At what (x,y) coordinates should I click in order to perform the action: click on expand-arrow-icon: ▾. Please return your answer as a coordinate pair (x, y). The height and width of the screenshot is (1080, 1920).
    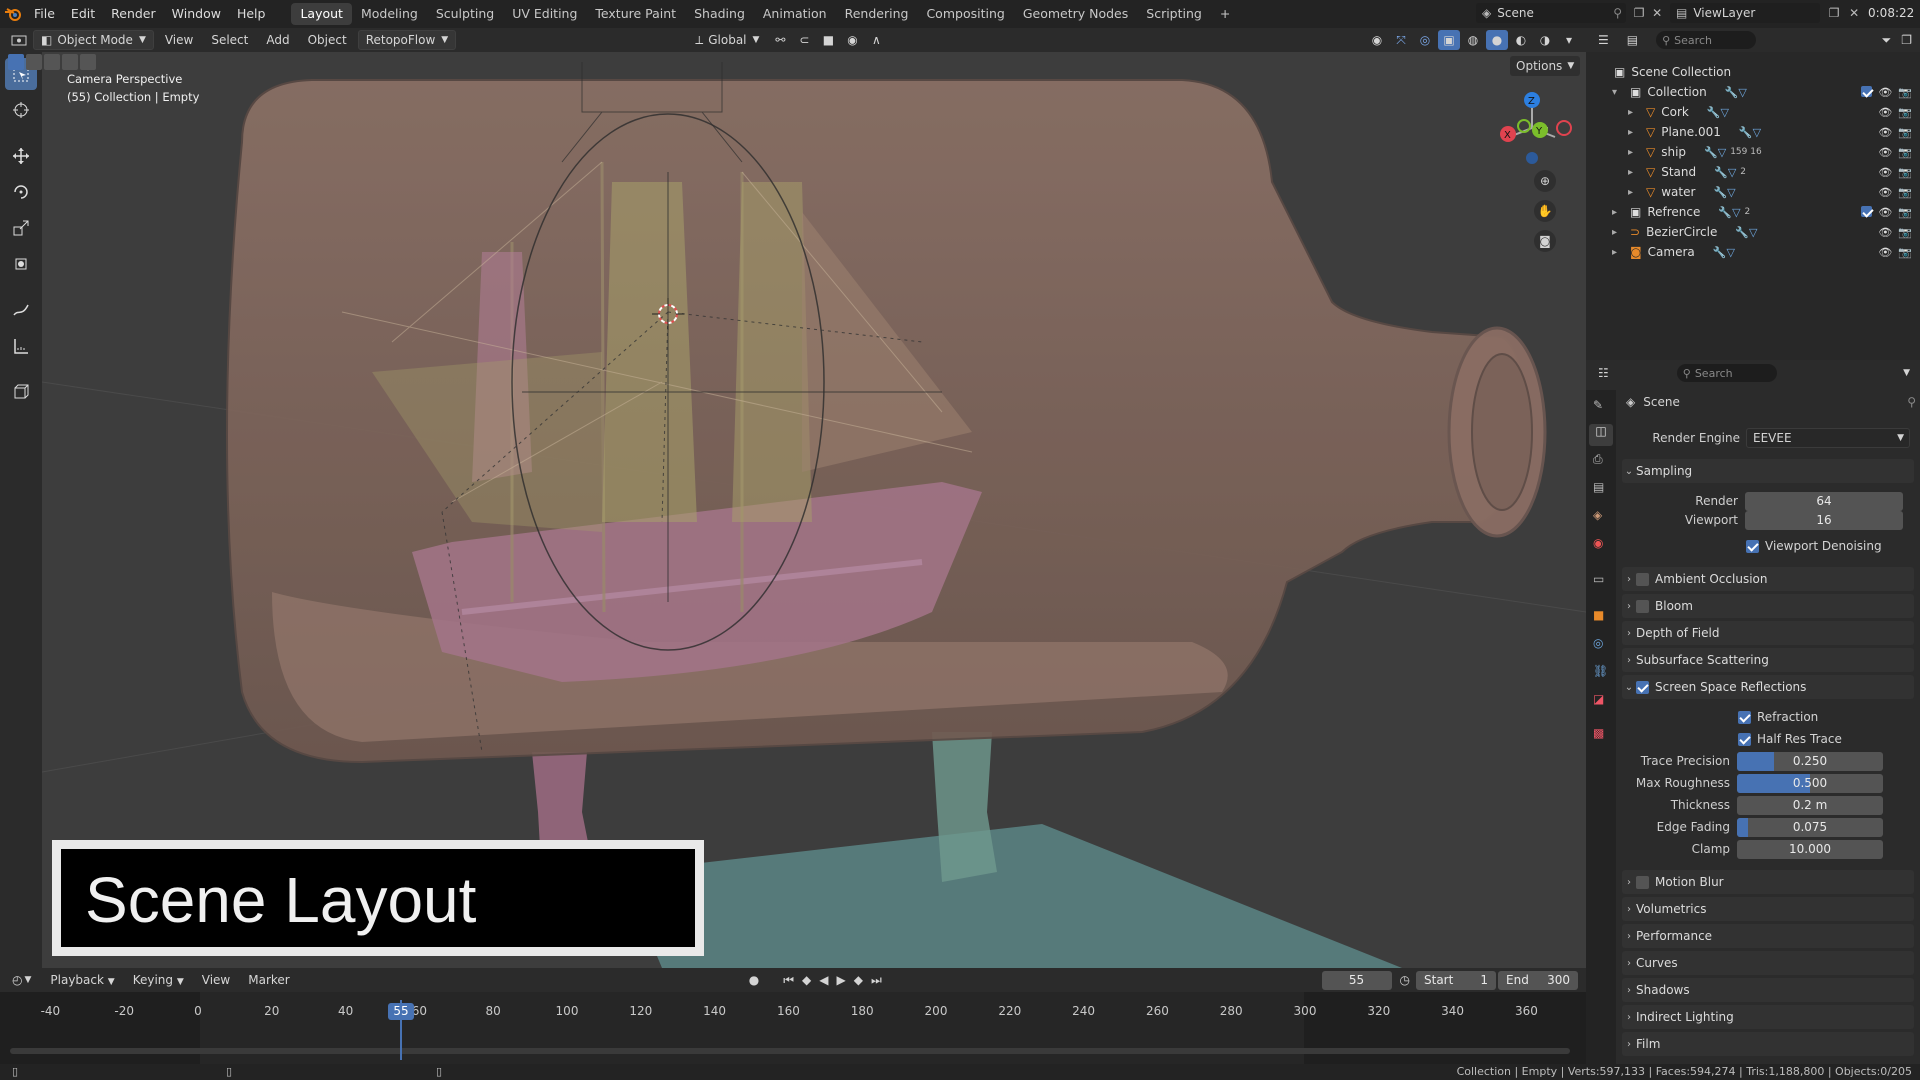
    Looking at the image, I should click on (1619, 92).